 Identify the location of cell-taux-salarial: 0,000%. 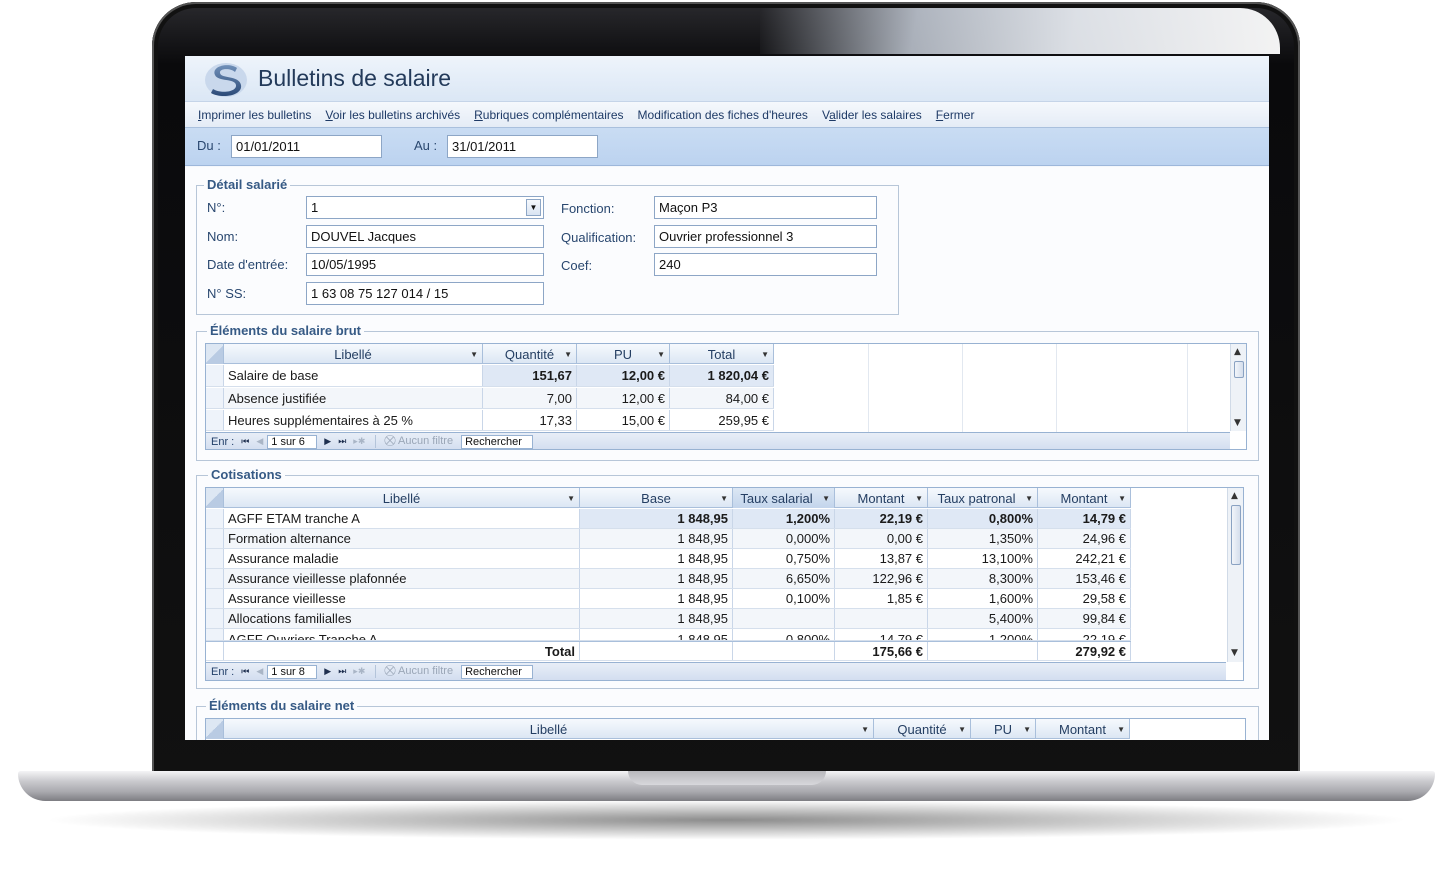
(784, 538).